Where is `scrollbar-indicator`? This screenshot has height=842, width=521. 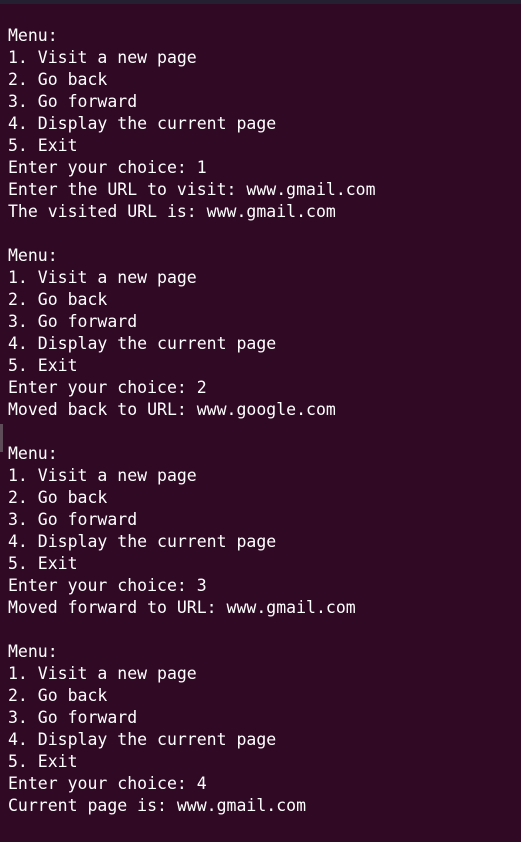 scrollbar-indicator is located at coordinates (1, 438).